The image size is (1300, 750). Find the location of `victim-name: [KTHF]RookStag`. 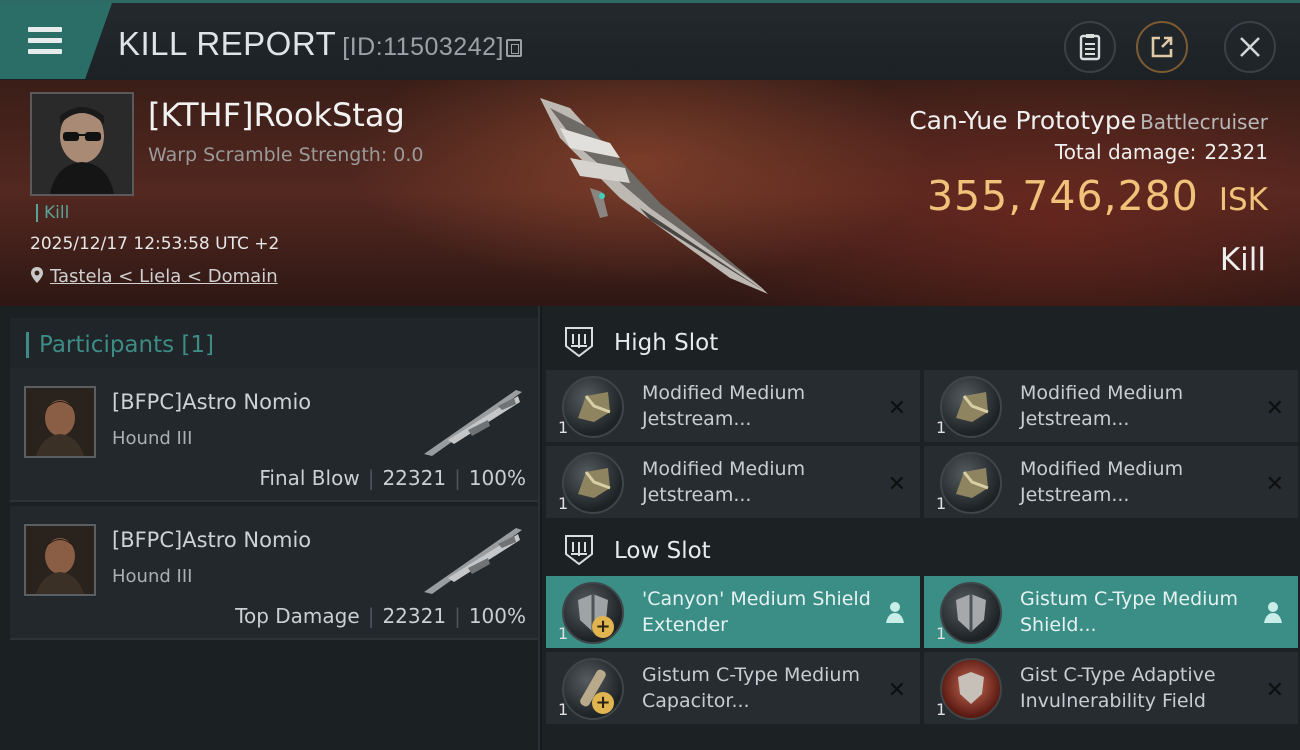

victim-name: [KTHF]RookStag is located at coordinates (276, 115).